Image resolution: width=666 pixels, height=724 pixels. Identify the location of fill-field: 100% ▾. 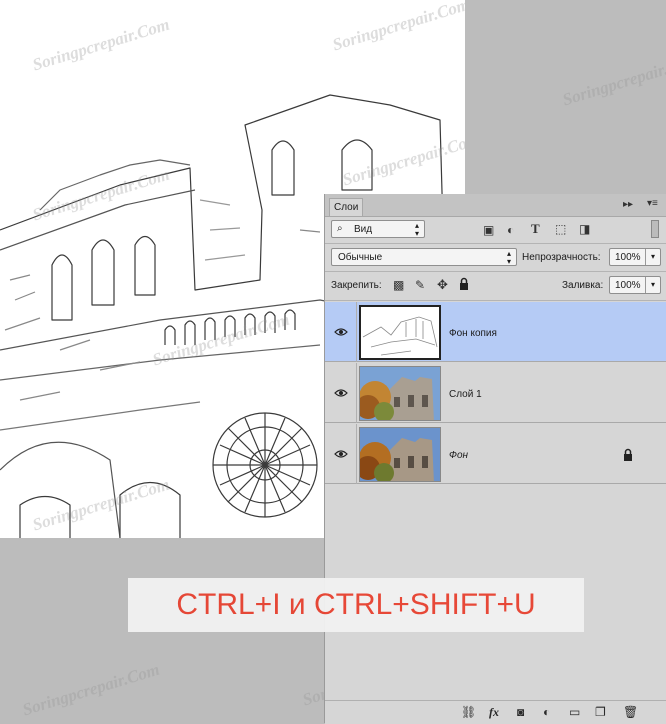
(635, 285).